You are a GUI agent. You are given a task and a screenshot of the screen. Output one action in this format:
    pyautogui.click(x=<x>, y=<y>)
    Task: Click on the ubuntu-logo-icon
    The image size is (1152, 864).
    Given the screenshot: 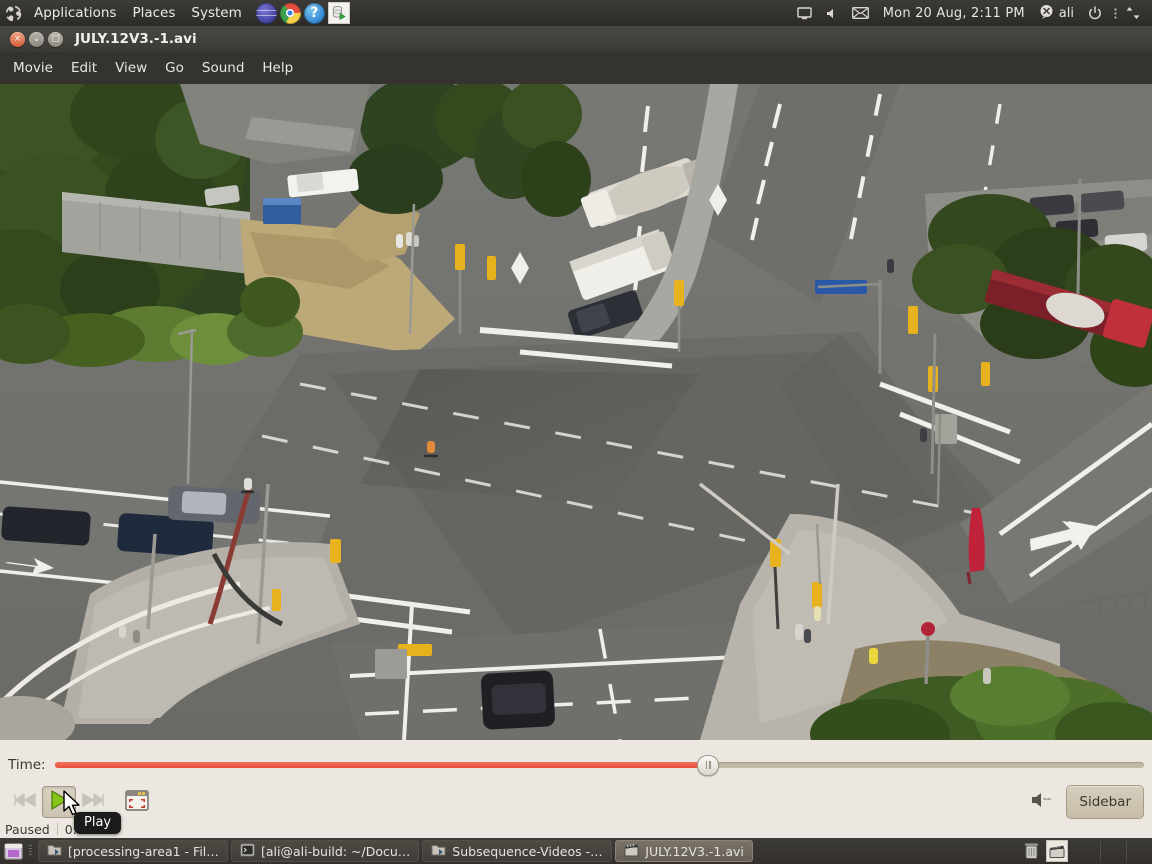 What is the action you would take?
    pyautogui.click(x=13, y=13)
    